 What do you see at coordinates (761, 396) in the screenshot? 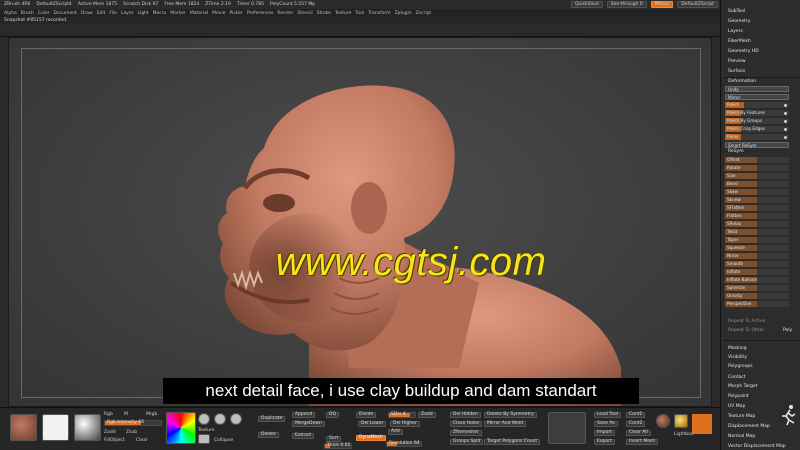
I see `palette-polypaint: Polypaint` at bounding box center [761, 396].